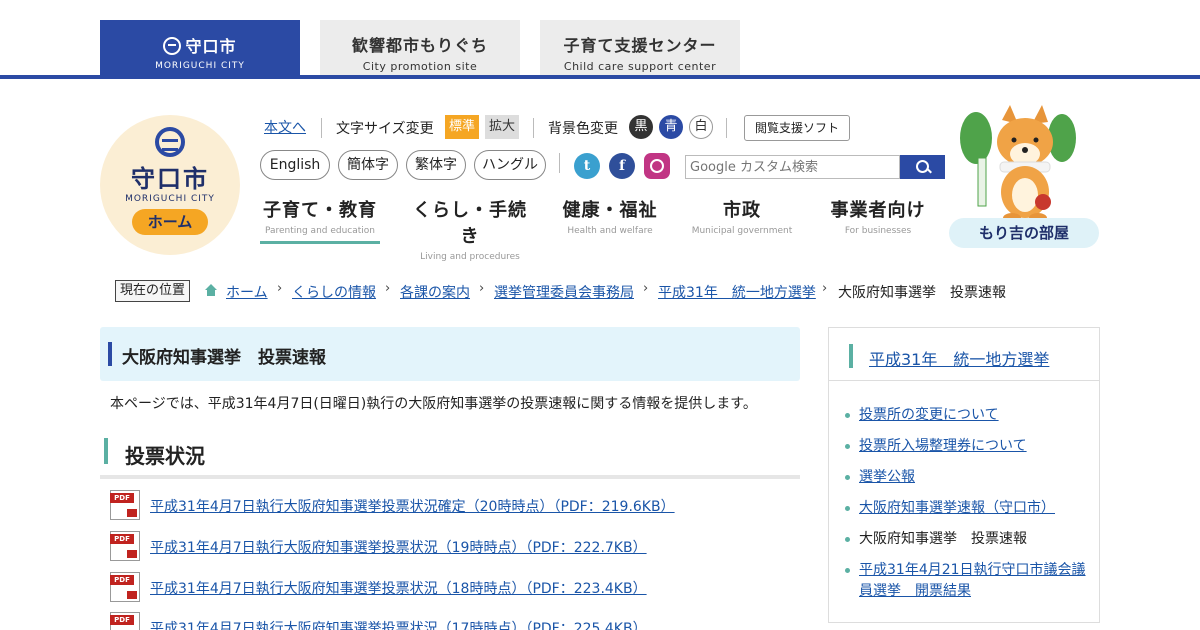 The image size is (1200, 630). What do you see at coordinates (622, 166) in the screenshot?
I see `facebook-icon: f` at bounding box center [622, 166].